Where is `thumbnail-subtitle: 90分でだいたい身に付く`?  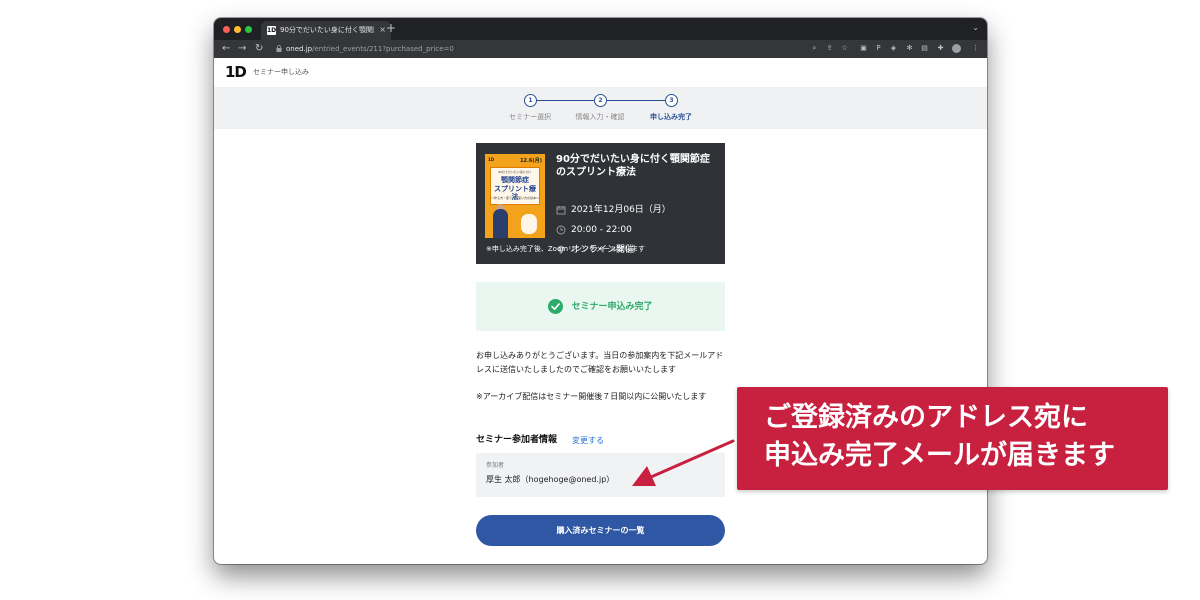
thumbnail-subtitle: 90分でだいたい身に付く is located at coordinates (515, 172).